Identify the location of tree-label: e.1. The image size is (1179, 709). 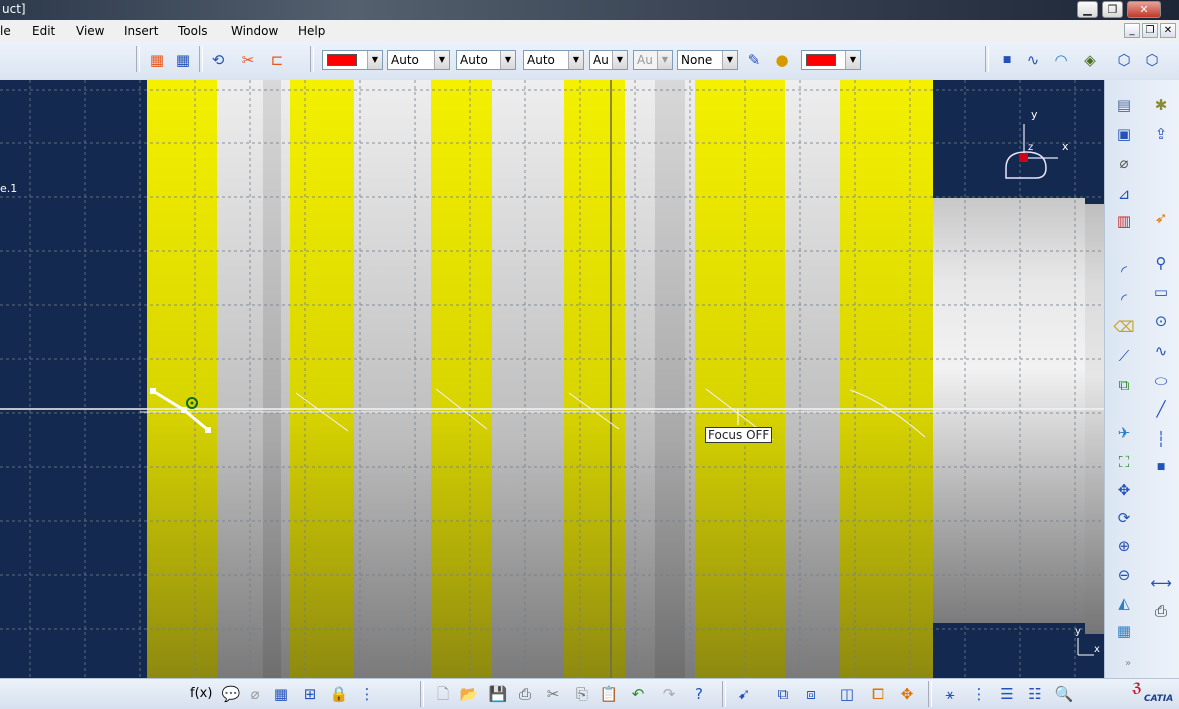
(8, 188).